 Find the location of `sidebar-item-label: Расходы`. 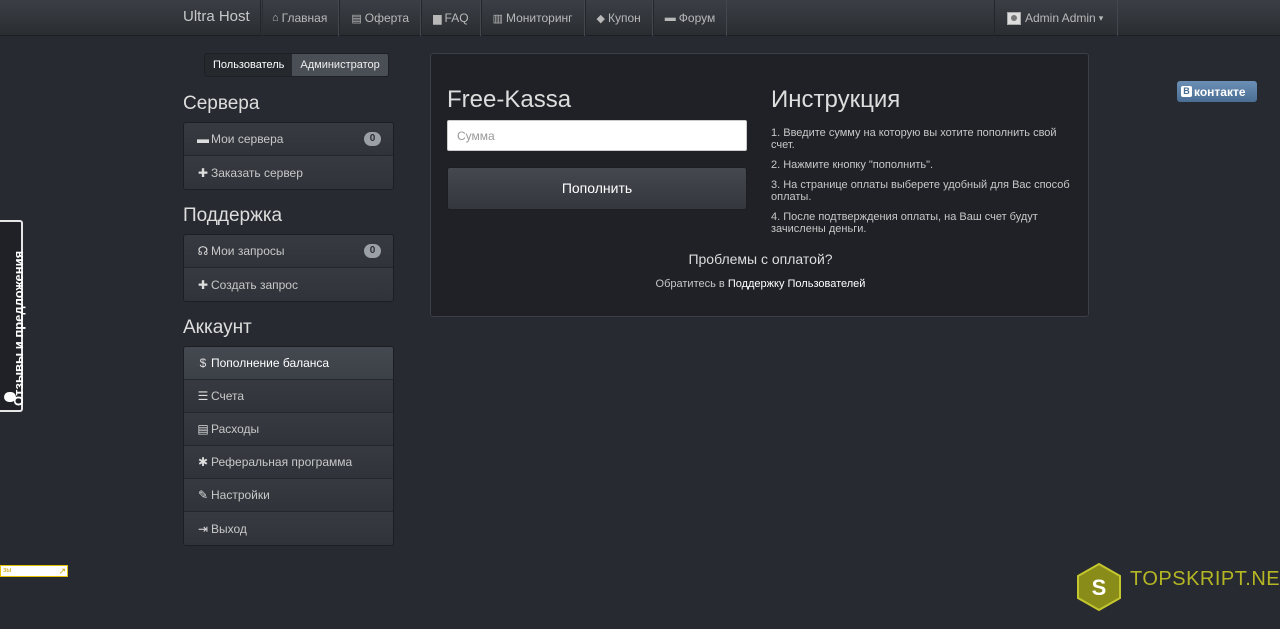

sidebar-item-label: Расходы is located at coordinates (235, 429).